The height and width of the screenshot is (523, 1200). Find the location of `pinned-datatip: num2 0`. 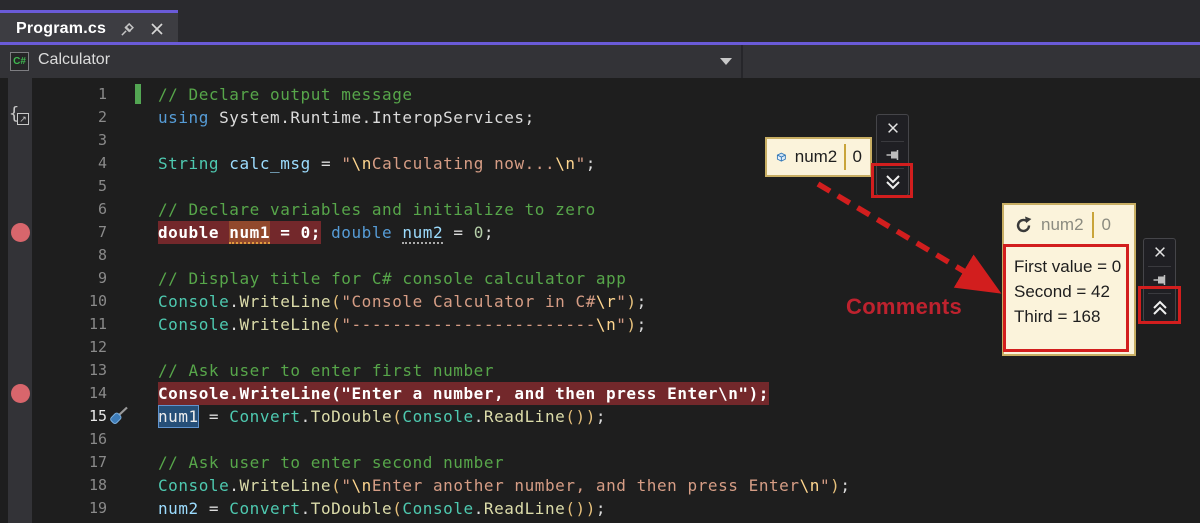

pinned-datatip: num2 0 is located at coordinates (818, 157).